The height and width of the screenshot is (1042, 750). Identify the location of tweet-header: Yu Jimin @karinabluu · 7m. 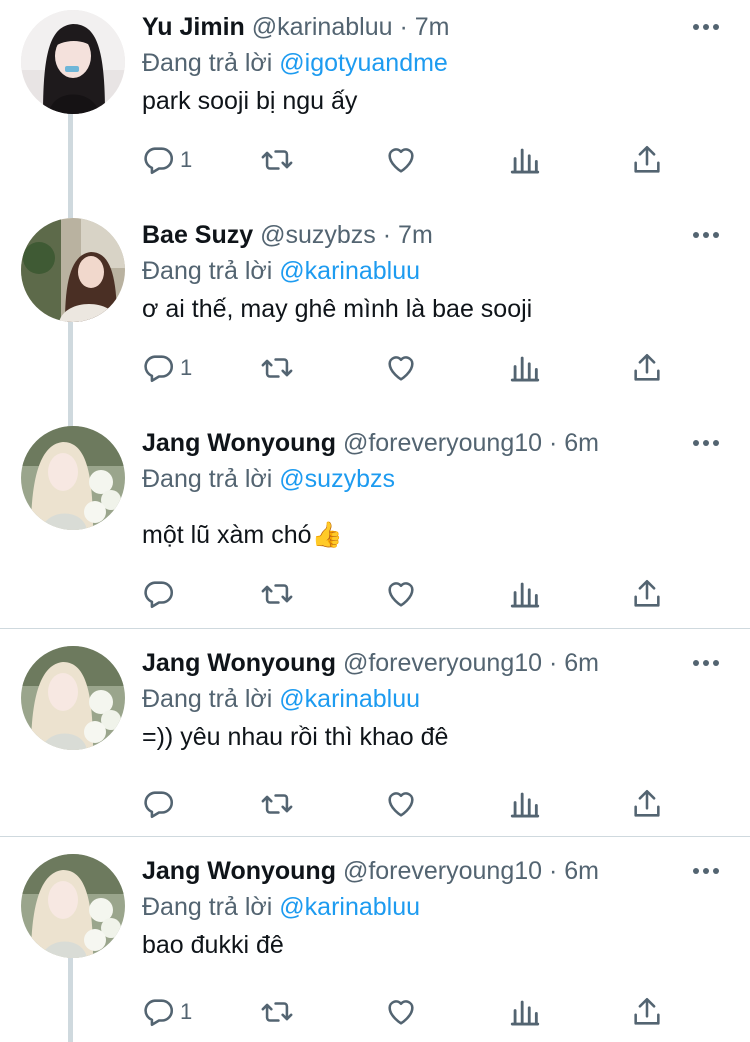
(416, 27).